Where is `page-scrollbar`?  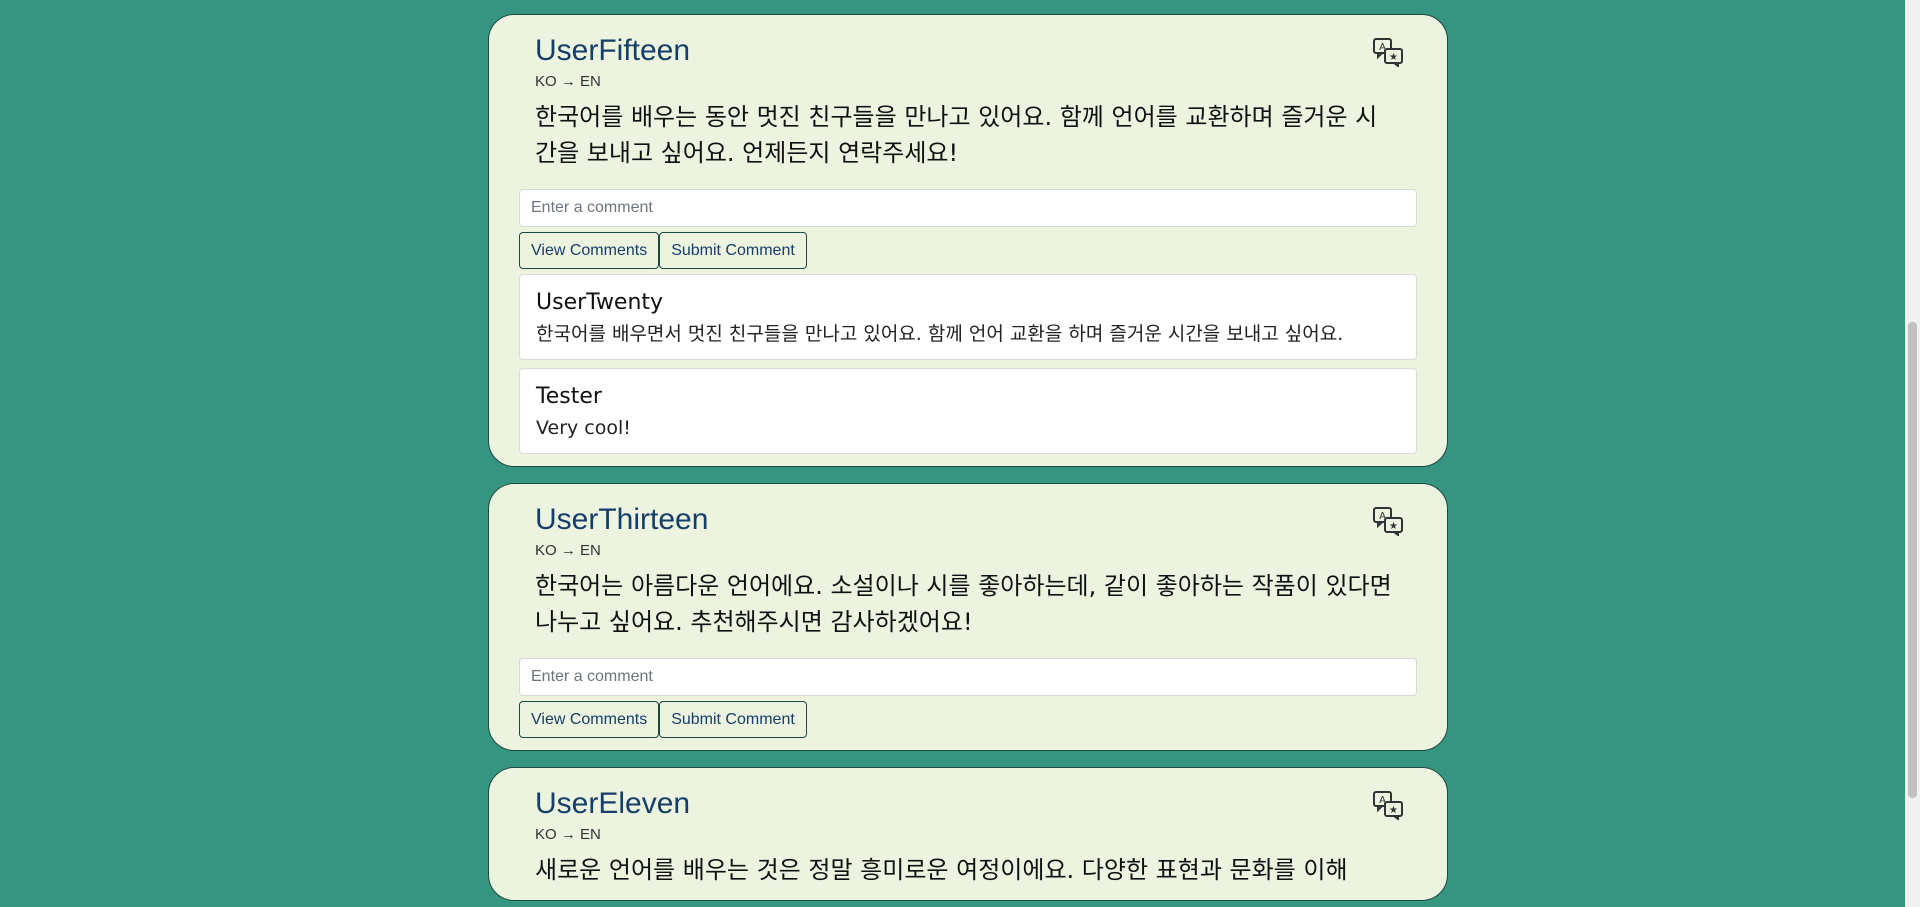 page-scrollbar is located at coordinates (1912, 453).